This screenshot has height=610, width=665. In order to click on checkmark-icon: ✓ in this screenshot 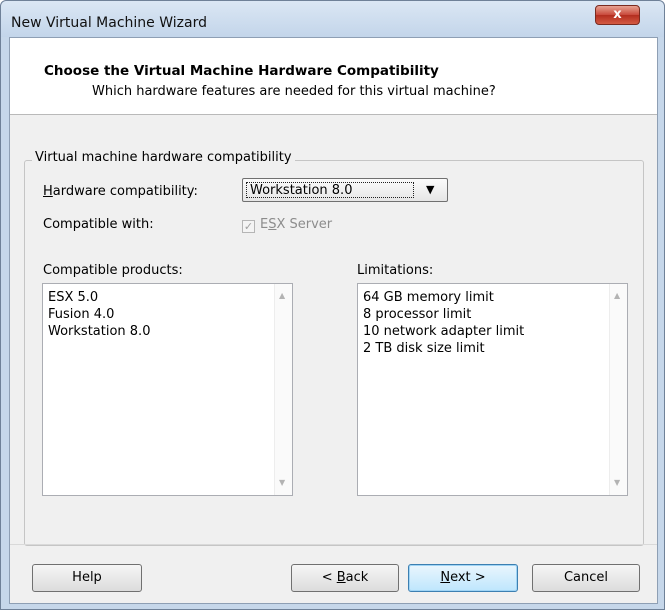, I will do `click(248, 226)`.